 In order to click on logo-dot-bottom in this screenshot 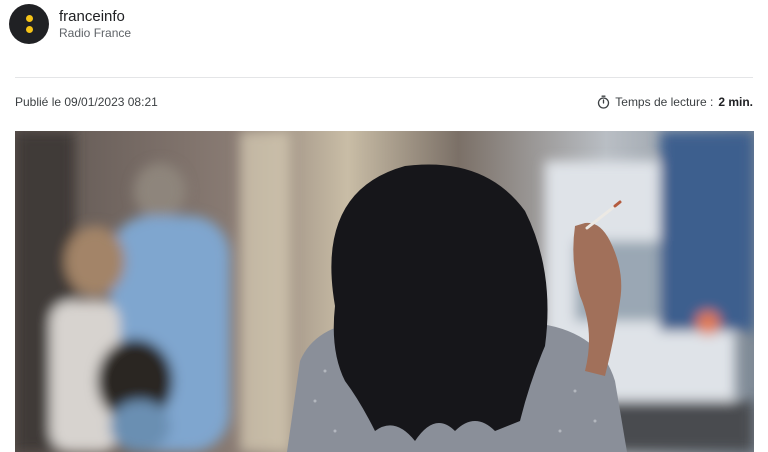, I will do `click(29, 29)`.